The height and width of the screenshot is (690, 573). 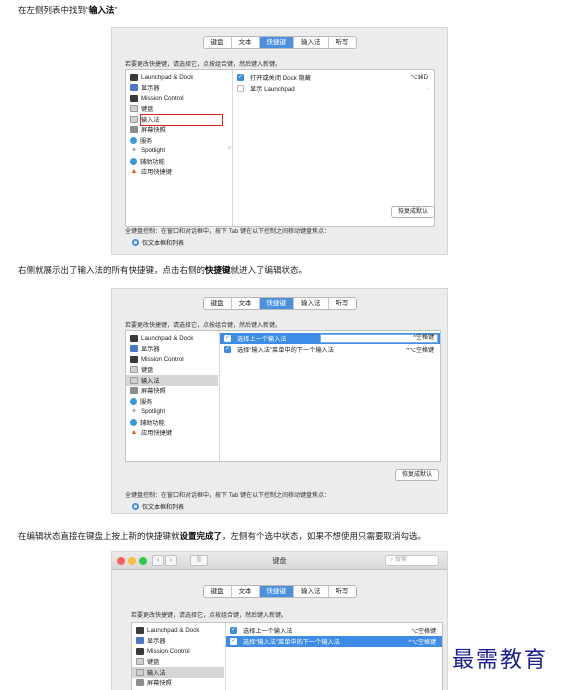 What do you see at coordinates (333, 77) in the screenshot?
I see `shortcut-row: ✓ 打开或关闭 Dock 隐藏 ⌥⌘D` at bounding box center [333, 77].